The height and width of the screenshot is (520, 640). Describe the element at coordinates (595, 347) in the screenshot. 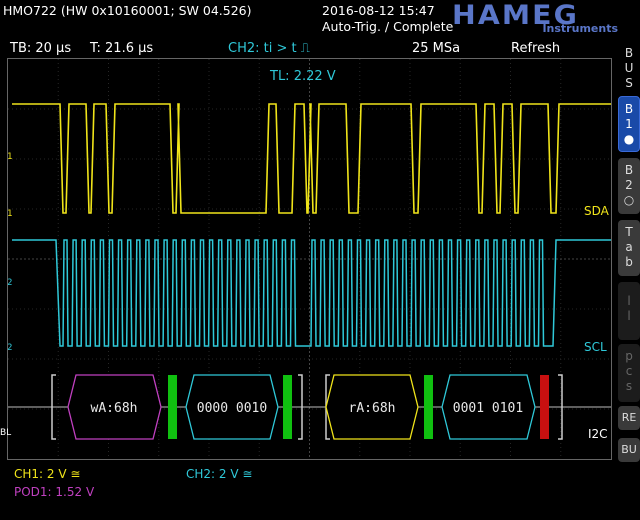

I see `scl-label: SCL` at that location.